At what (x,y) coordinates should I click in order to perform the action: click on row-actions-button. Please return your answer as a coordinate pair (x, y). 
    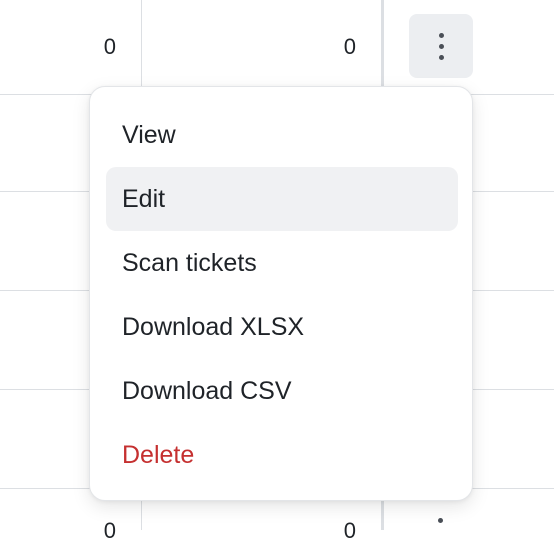
    Looking at the image, I should click on (441, 46).